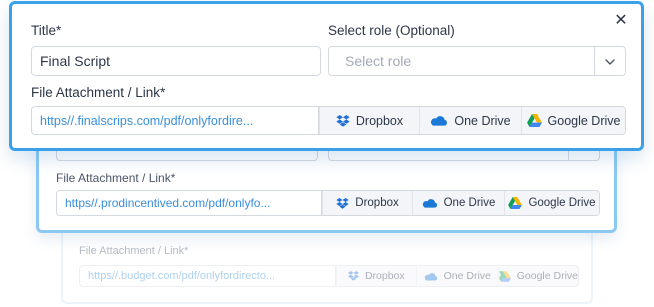  What do you see at coordinates (378, 61) in the screenshot?
I see `role-placeholder: Select role` at bounding box center [378, 61].